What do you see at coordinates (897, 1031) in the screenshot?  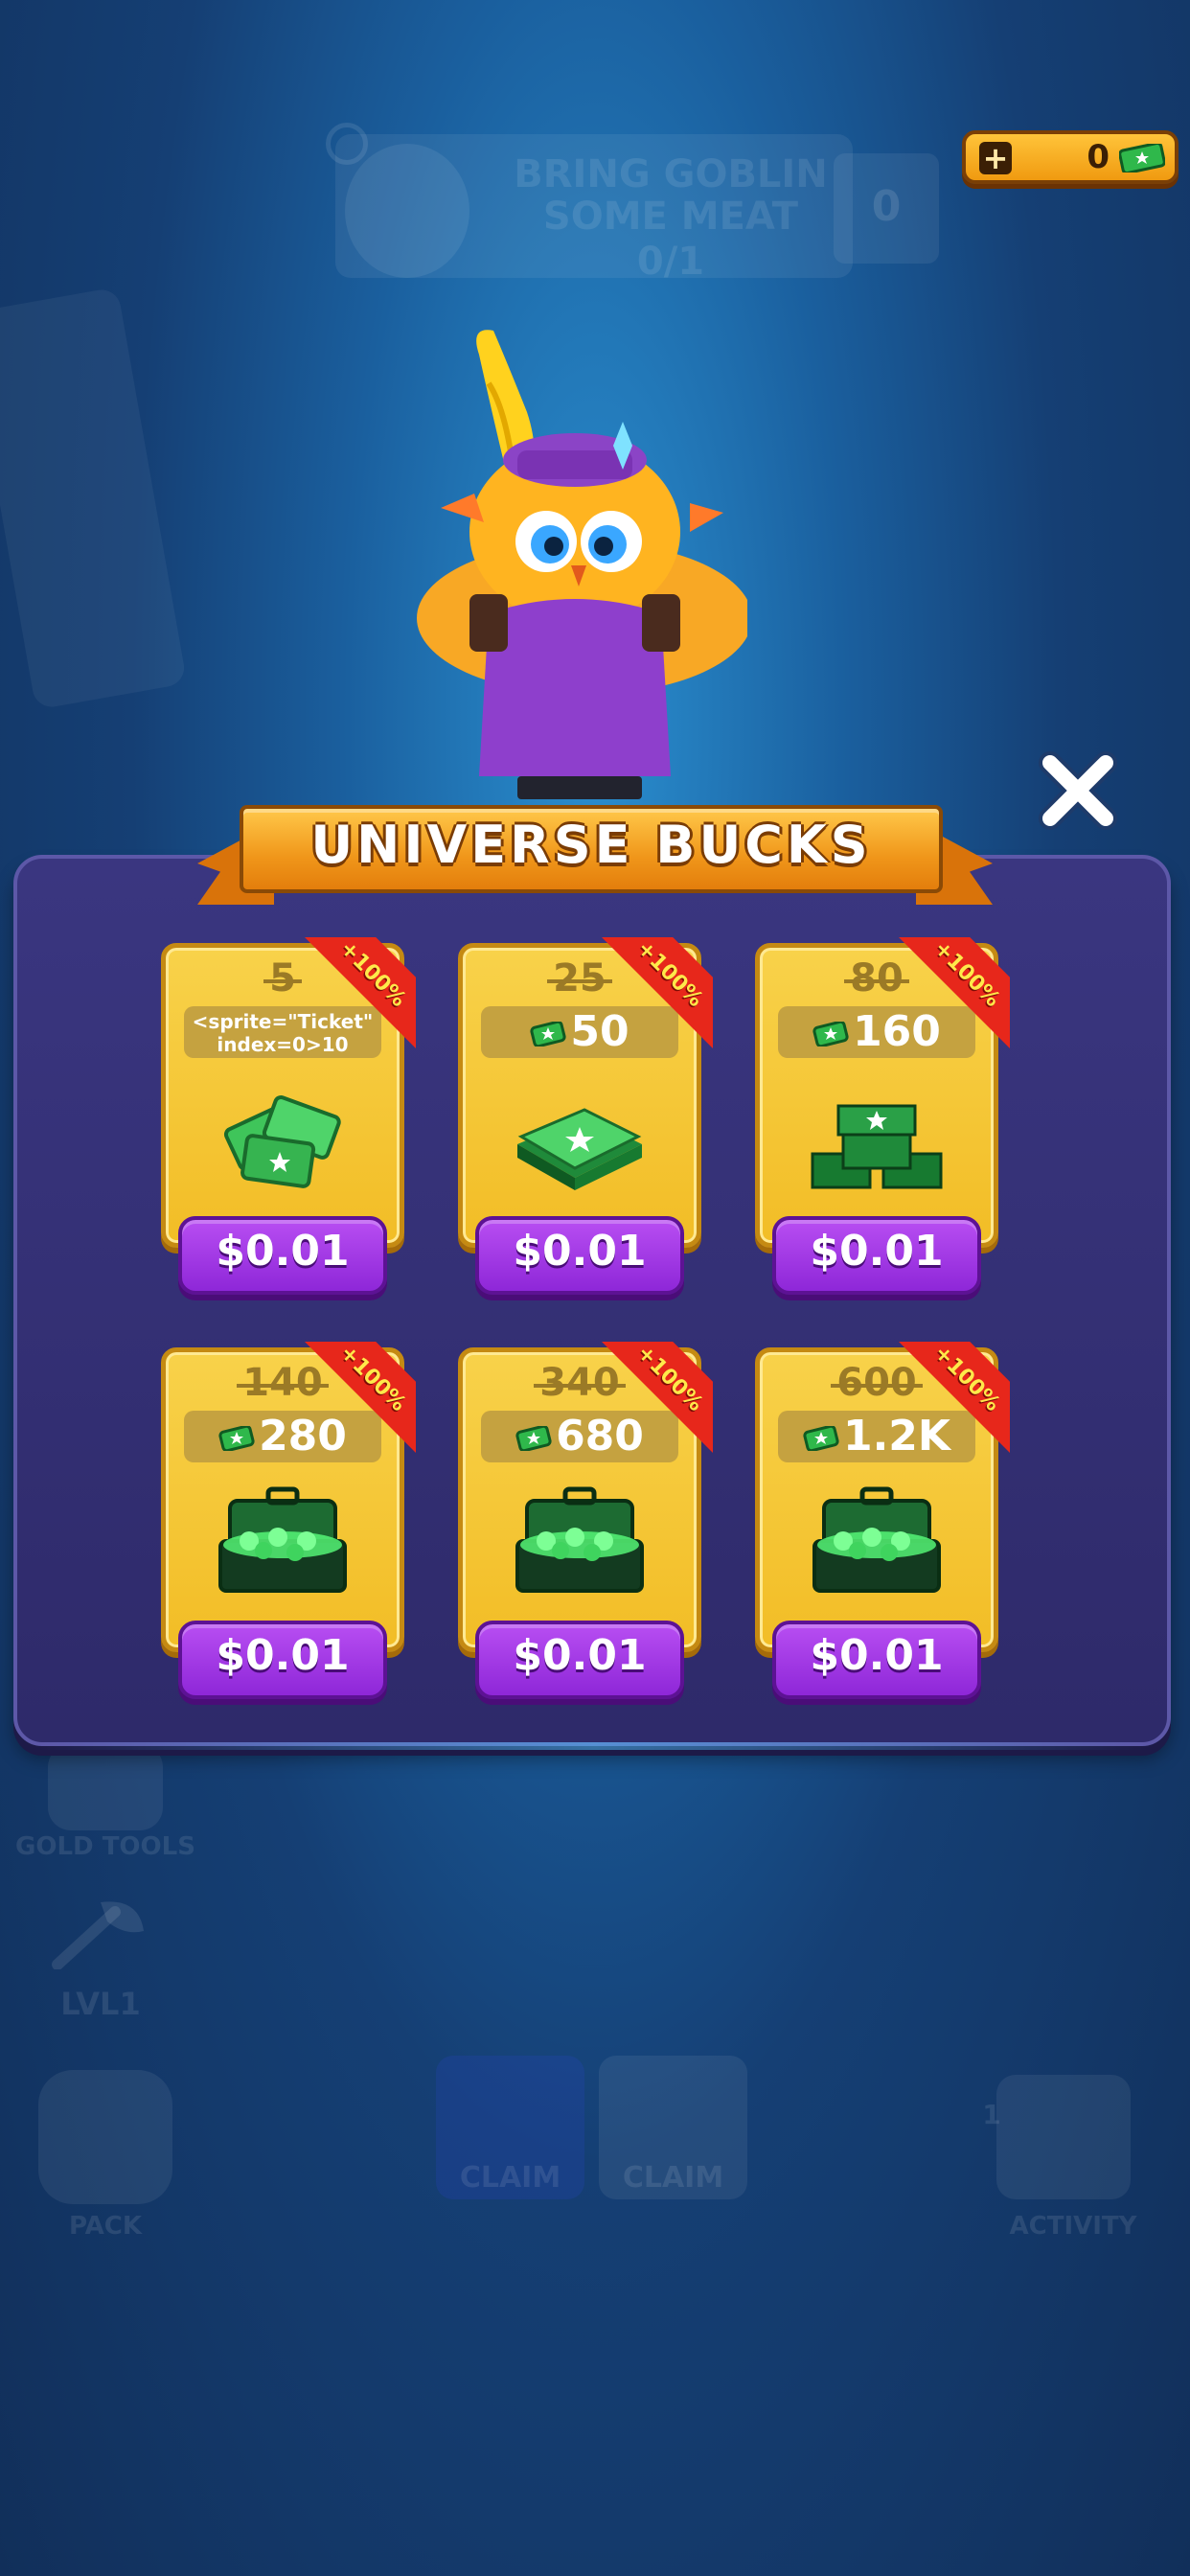 I see `bonus-amount-text: 160` at bounding box center [897, 1031].